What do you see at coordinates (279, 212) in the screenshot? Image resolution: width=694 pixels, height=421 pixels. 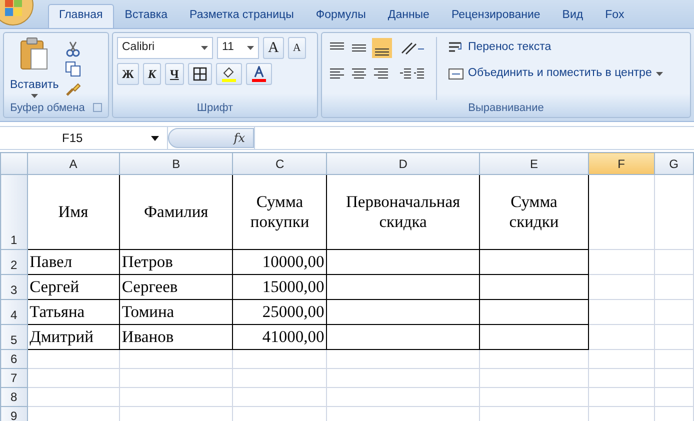 I see `table-cell: Сумма покупки` at bounding box center [279, 212].